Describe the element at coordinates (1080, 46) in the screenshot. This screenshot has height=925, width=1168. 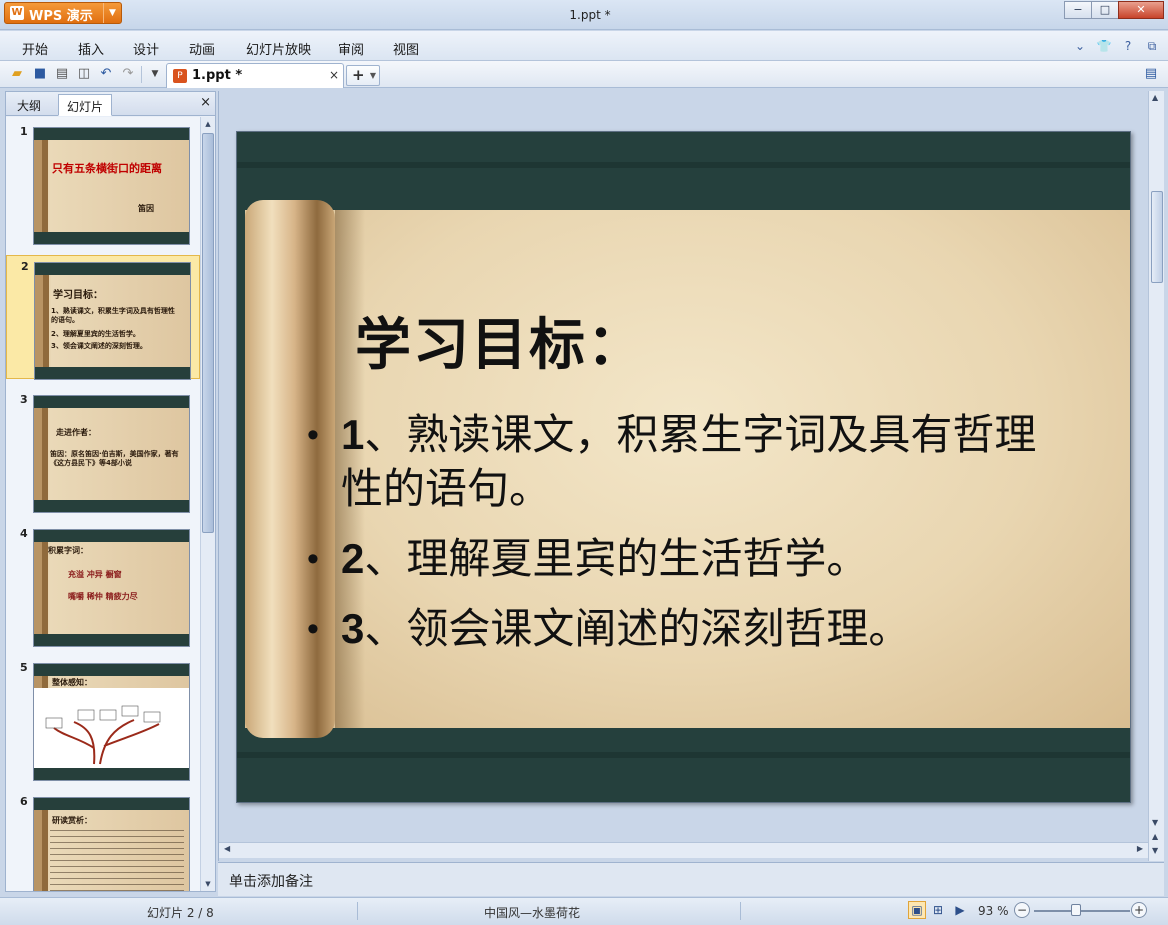
I see `collapse-ribbon-icon: ⌄` at that location.